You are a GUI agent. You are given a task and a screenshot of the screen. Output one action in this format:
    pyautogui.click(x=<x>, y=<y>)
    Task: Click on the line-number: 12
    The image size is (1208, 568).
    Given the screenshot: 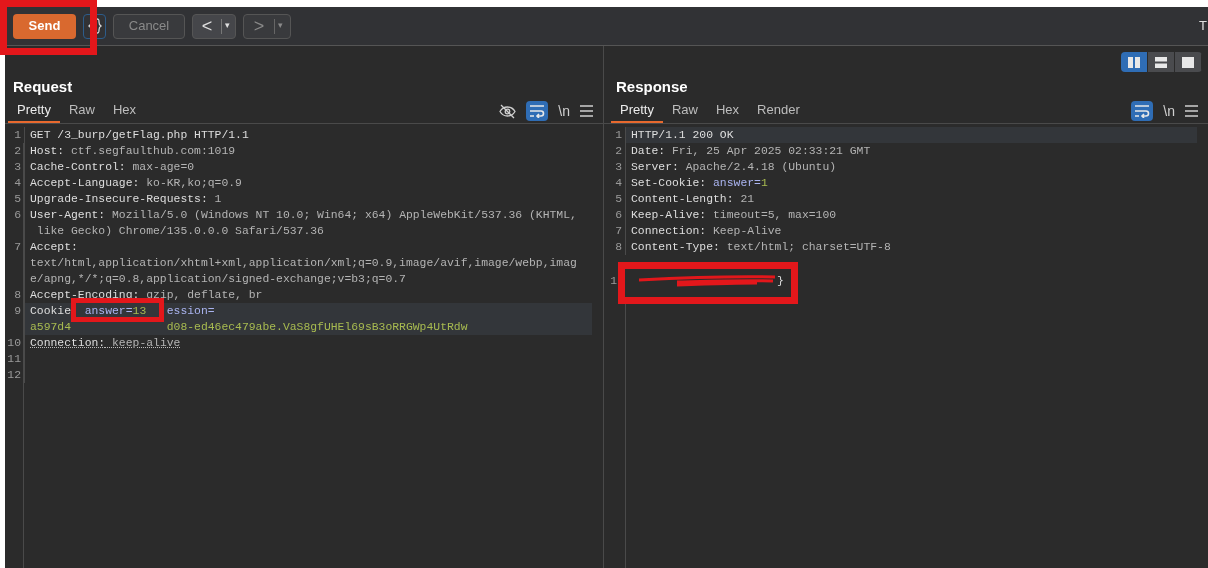 What is the action you would take?
    pyautogui.click(x=14, y=375)
    